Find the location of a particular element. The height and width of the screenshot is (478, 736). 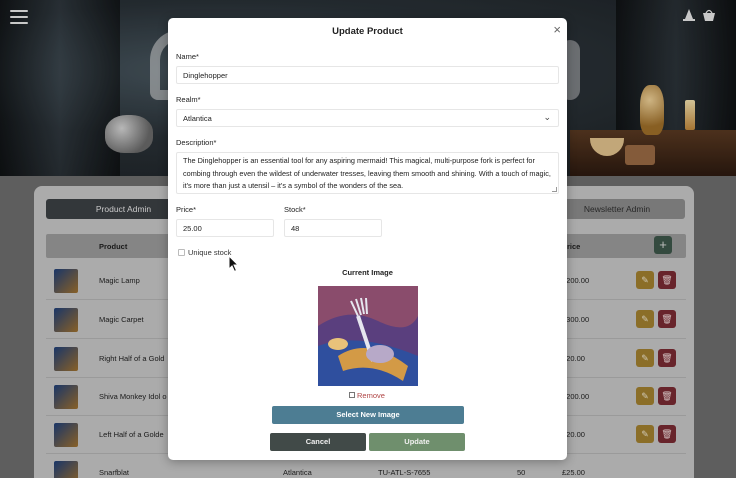

select-new-image-button: Select New Image is located at coordinates (368, 415).